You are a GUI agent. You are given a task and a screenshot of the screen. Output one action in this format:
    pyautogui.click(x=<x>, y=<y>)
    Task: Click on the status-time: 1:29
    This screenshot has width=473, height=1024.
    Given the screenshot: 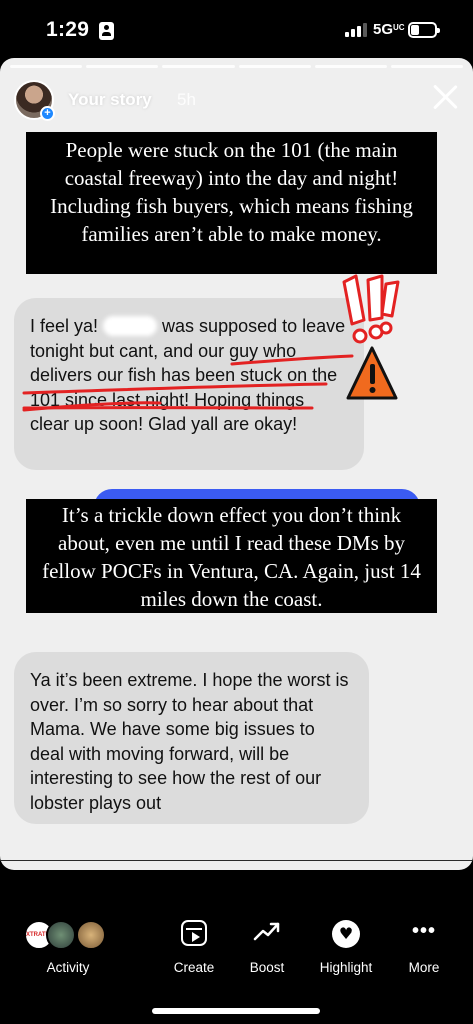 What is the action you would take?
    pyautogui.click(x=68, y=29)
    